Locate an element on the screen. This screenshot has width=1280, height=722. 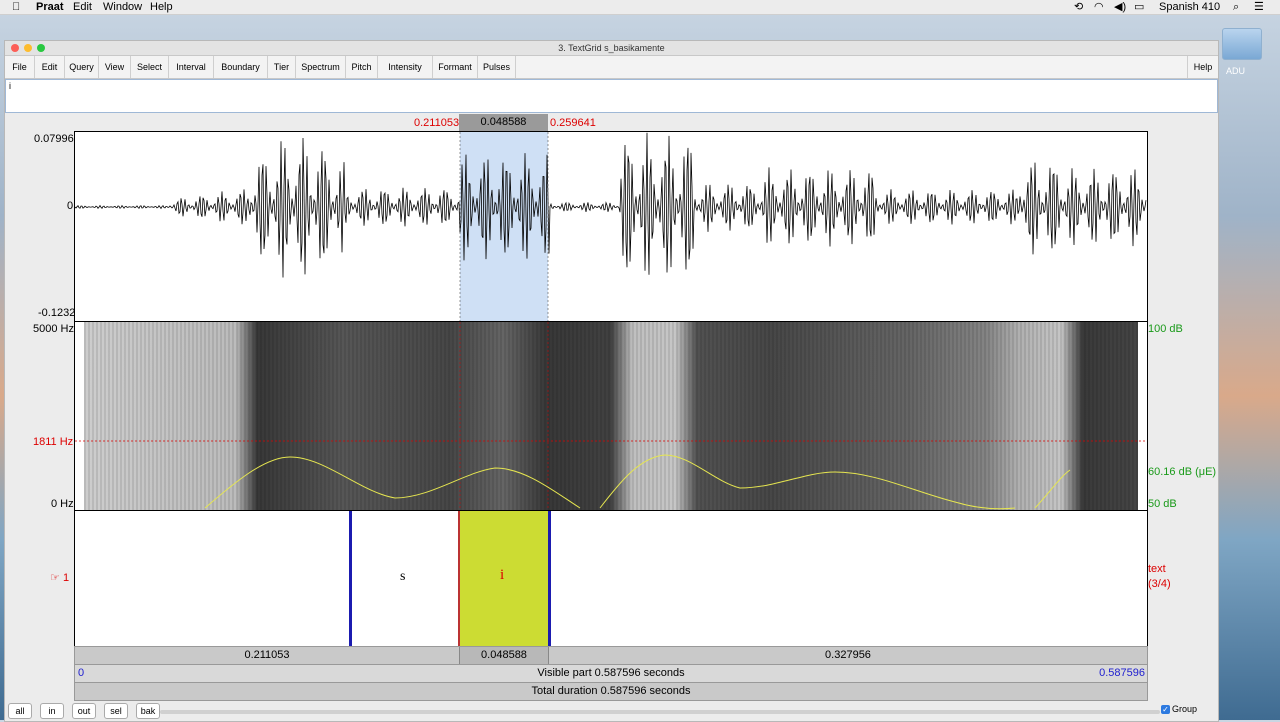
title-bar: 3. TextGrid s_basikamente is located at coordinates (611, 48).